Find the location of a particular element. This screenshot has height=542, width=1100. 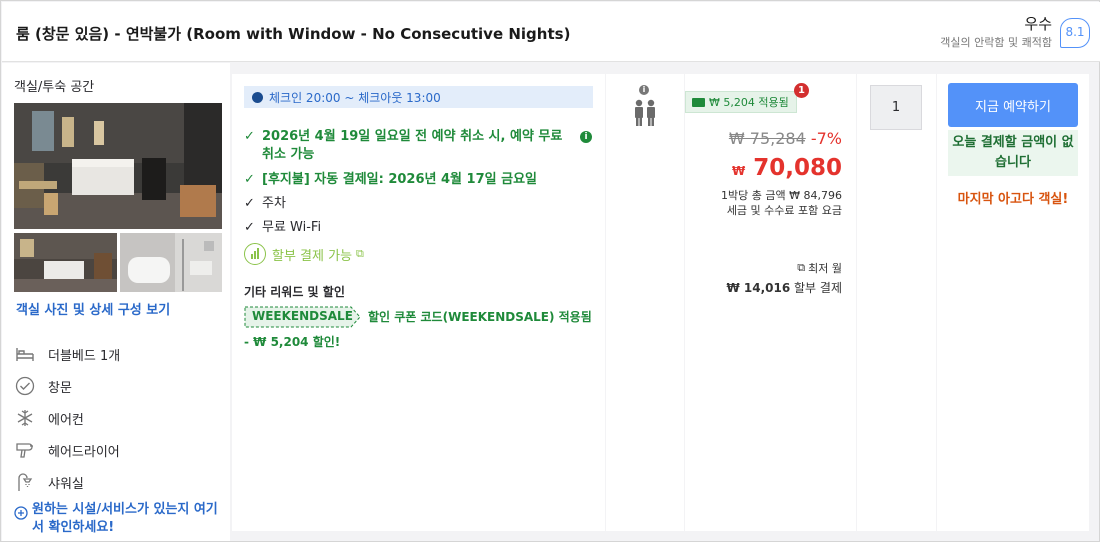

bar-chart-icon is located at coordinates (255, 254).